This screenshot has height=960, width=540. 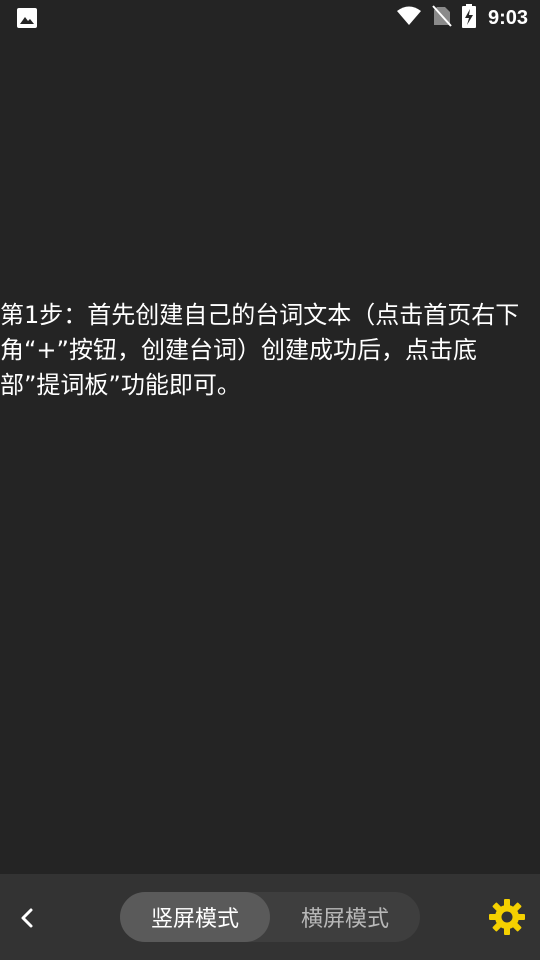 I want to click on status-bar: 9:03, so click(x=270, y=18).